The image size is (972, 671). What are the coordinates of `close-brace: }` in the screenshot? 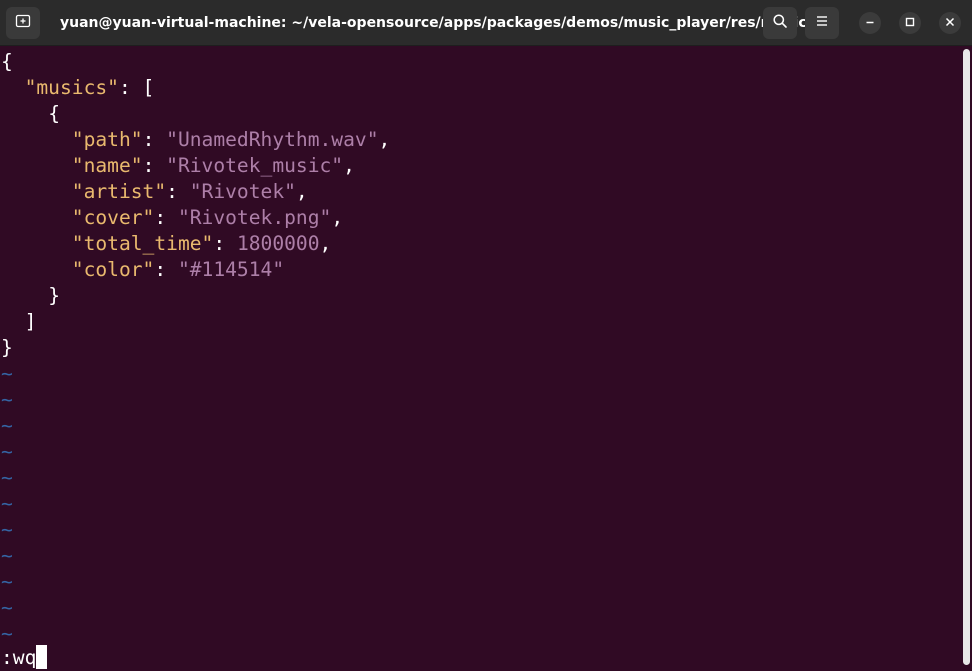 It's located at (7, 347).